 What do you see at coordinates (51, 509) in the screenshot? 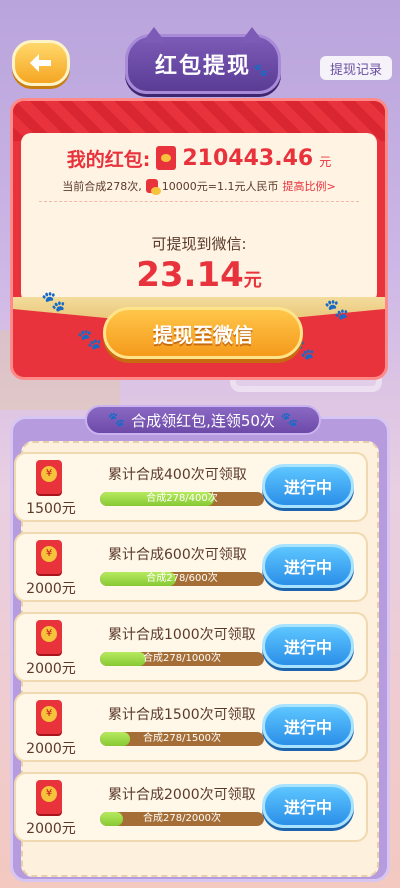
I see `task-reward: 1500元` at bounding box center [51, 509].